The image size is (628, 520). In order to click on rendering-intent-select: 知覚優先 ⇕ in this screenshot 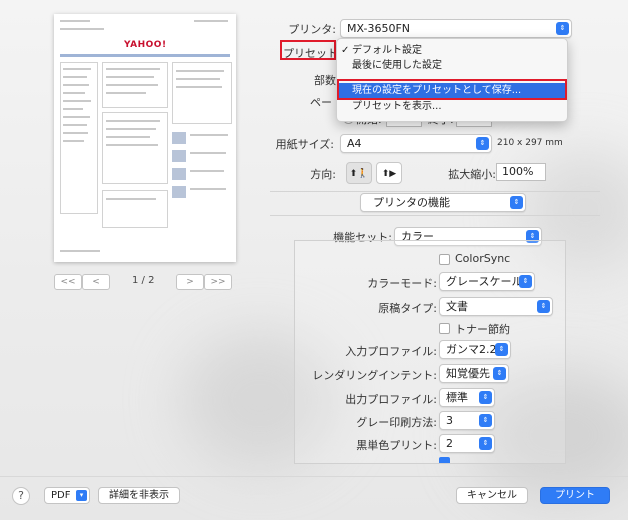, I will do `click(474, 373)`.